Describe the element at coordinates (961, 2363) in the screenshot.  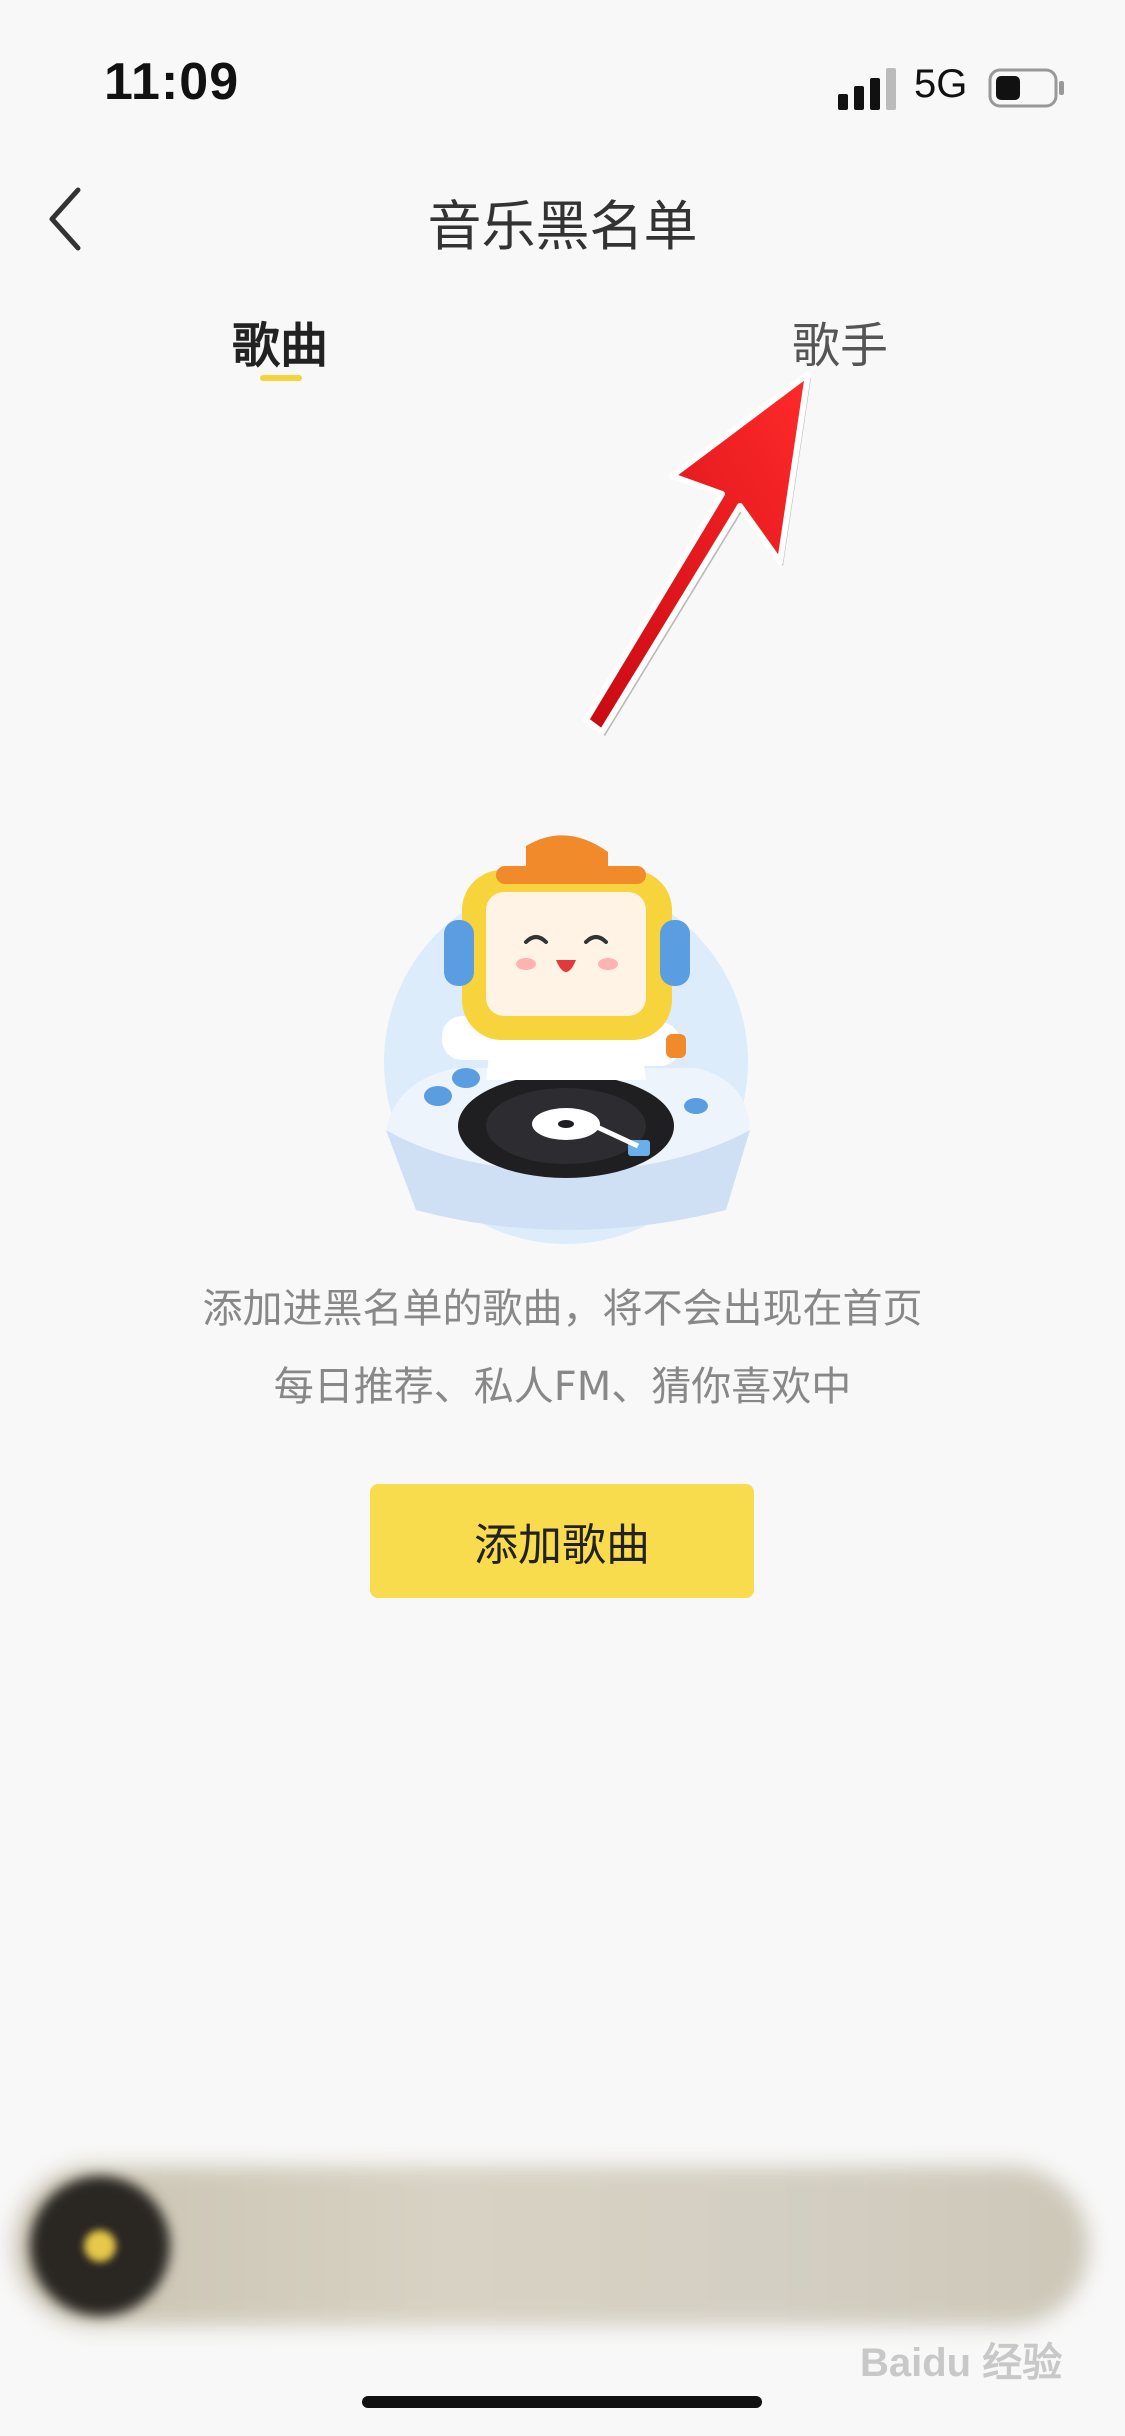
I see `baidu-watermark: Baidu 经验` at that location.